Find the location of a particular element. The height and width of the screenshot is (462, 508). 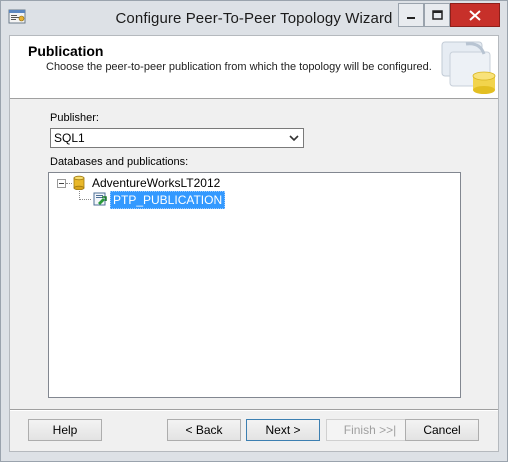

tree-item-database: AdventureWorksLT2012 is located at coordinates (156, 183).